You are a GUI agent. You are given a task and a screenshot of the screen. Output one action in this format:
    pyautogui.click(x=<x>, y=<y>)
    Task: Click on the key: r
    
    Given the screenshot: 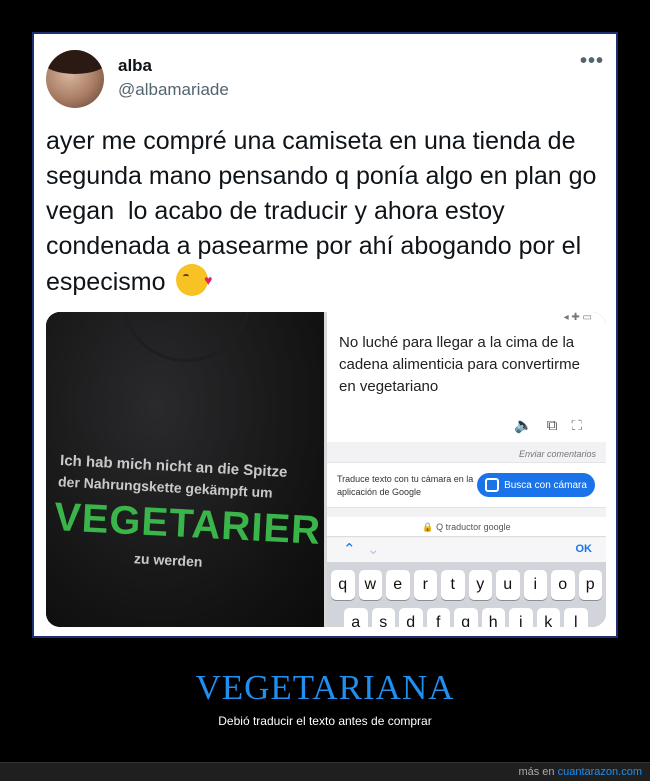 What is the action you would take?
    pyautogui.click(x=425, y=585)
    